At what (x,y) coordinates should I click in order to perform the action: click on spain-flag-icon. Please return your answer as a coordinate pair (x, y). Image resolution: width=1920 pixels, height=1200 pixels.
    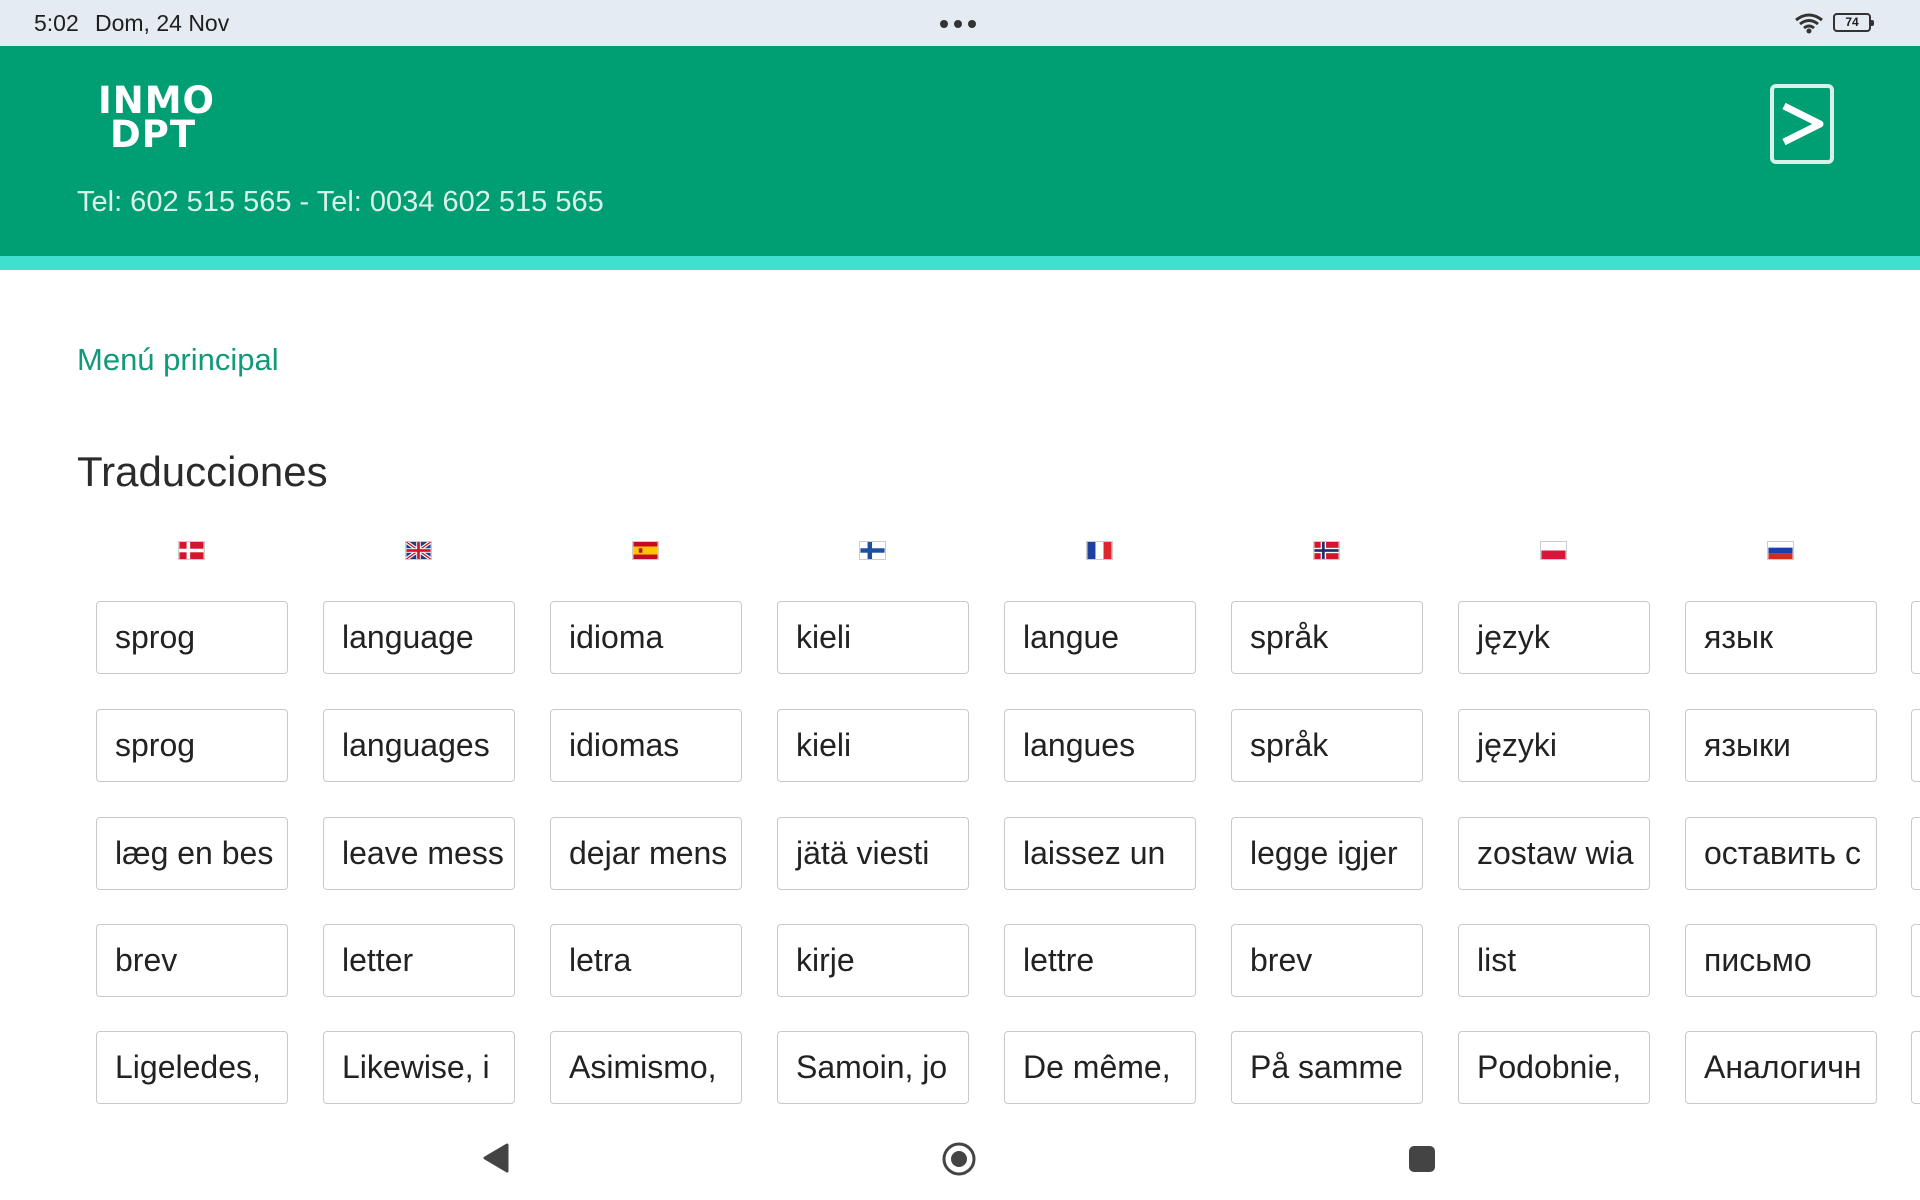
    Looking at the image, I should click on (645, 550).